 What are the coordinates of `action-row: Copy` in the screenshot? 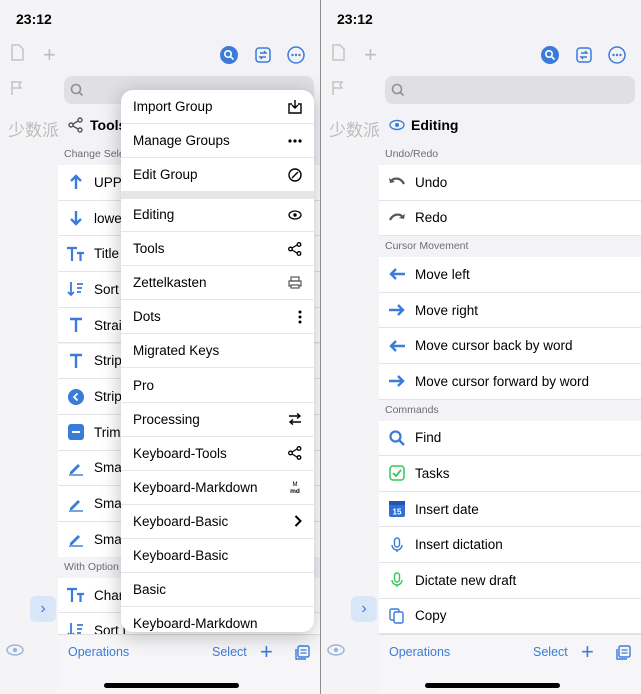 It's located at (510, 616).